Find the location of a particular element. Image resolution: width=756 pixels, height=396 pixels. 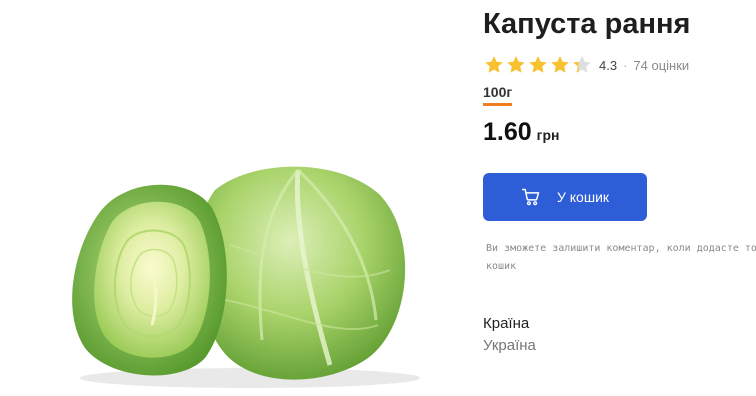

rating: 4.3 · 74 оцінки is located at coordinates (586, 65).